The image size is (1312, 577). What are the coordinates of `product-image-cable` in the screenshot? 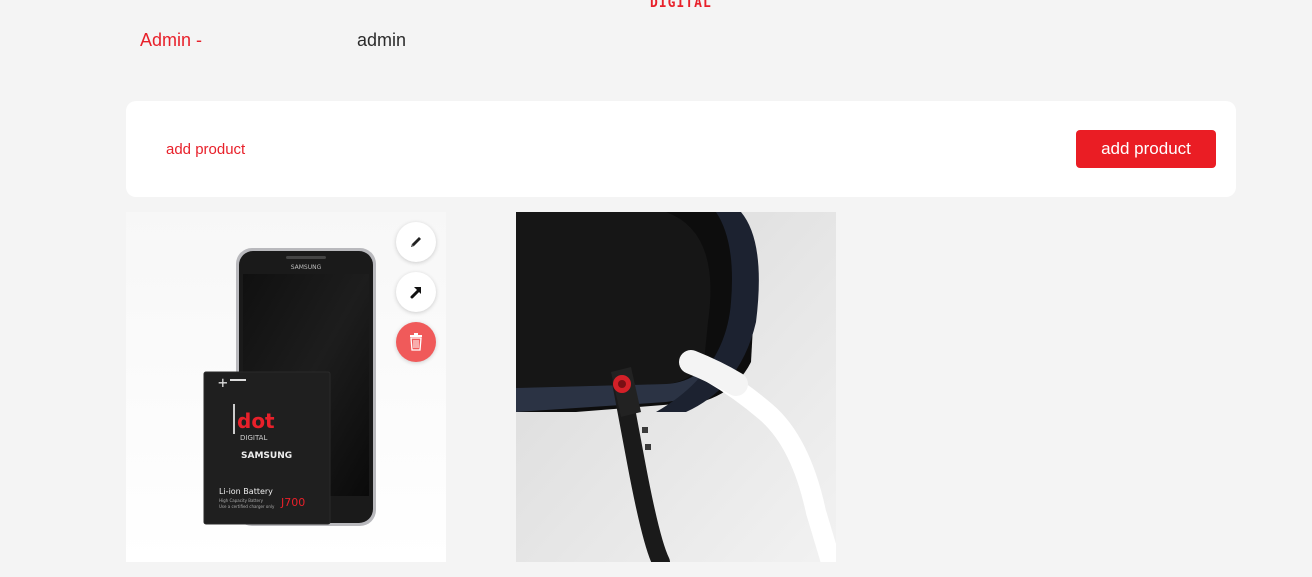 It's located at (676, 387).